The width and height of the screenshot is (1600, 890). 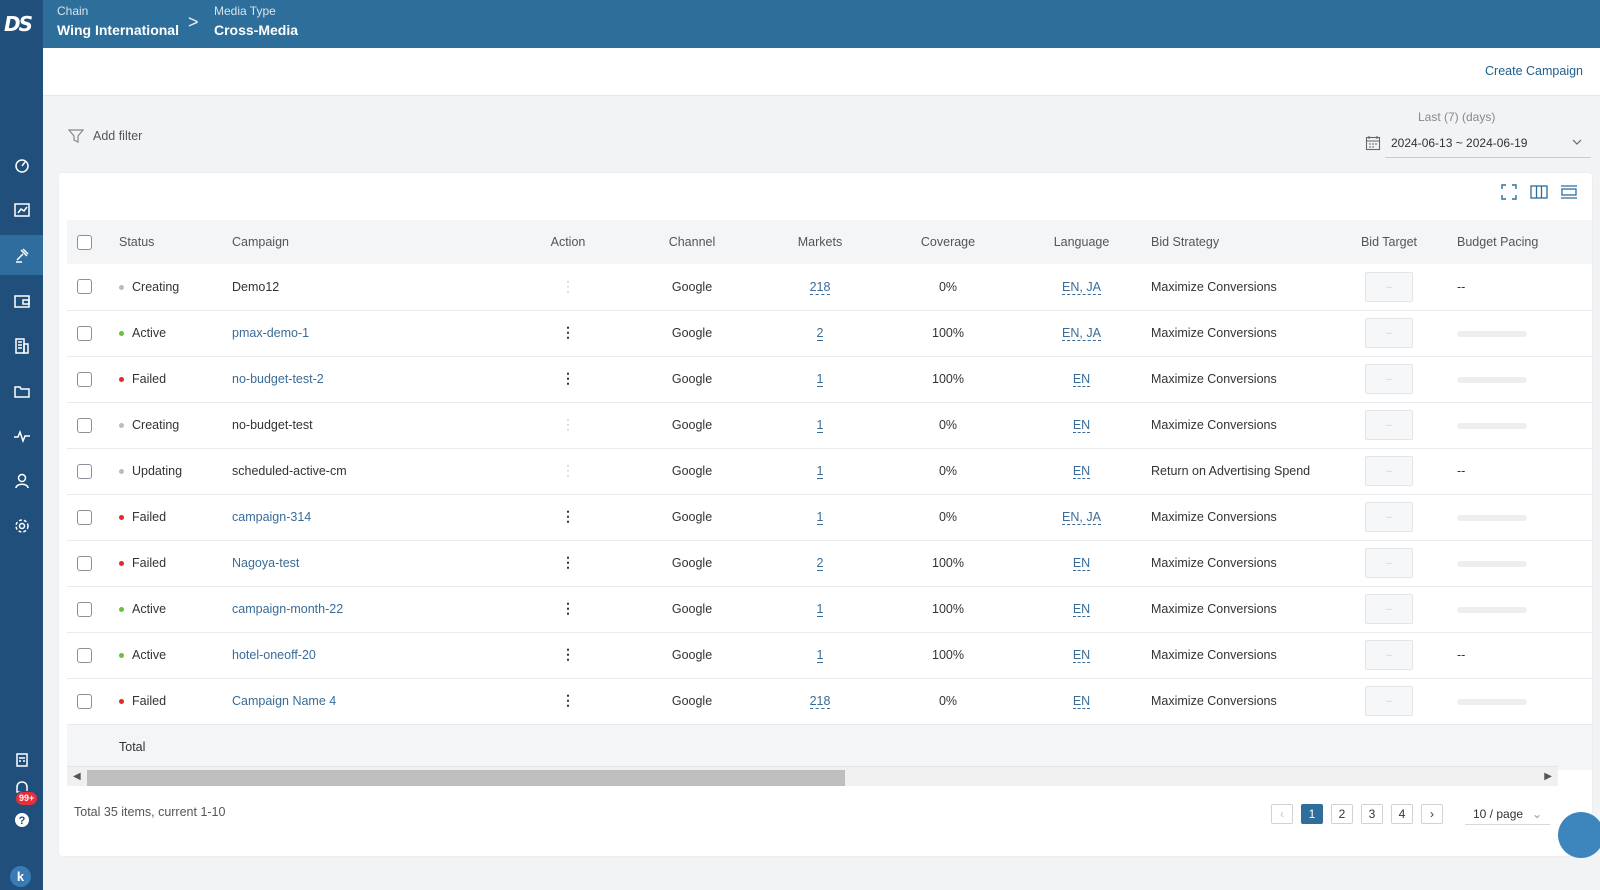 What do you see at coordinates (1509, 192) in the screenshot?
I see `fullscreen-icon` at bounding box center [1509, 192].